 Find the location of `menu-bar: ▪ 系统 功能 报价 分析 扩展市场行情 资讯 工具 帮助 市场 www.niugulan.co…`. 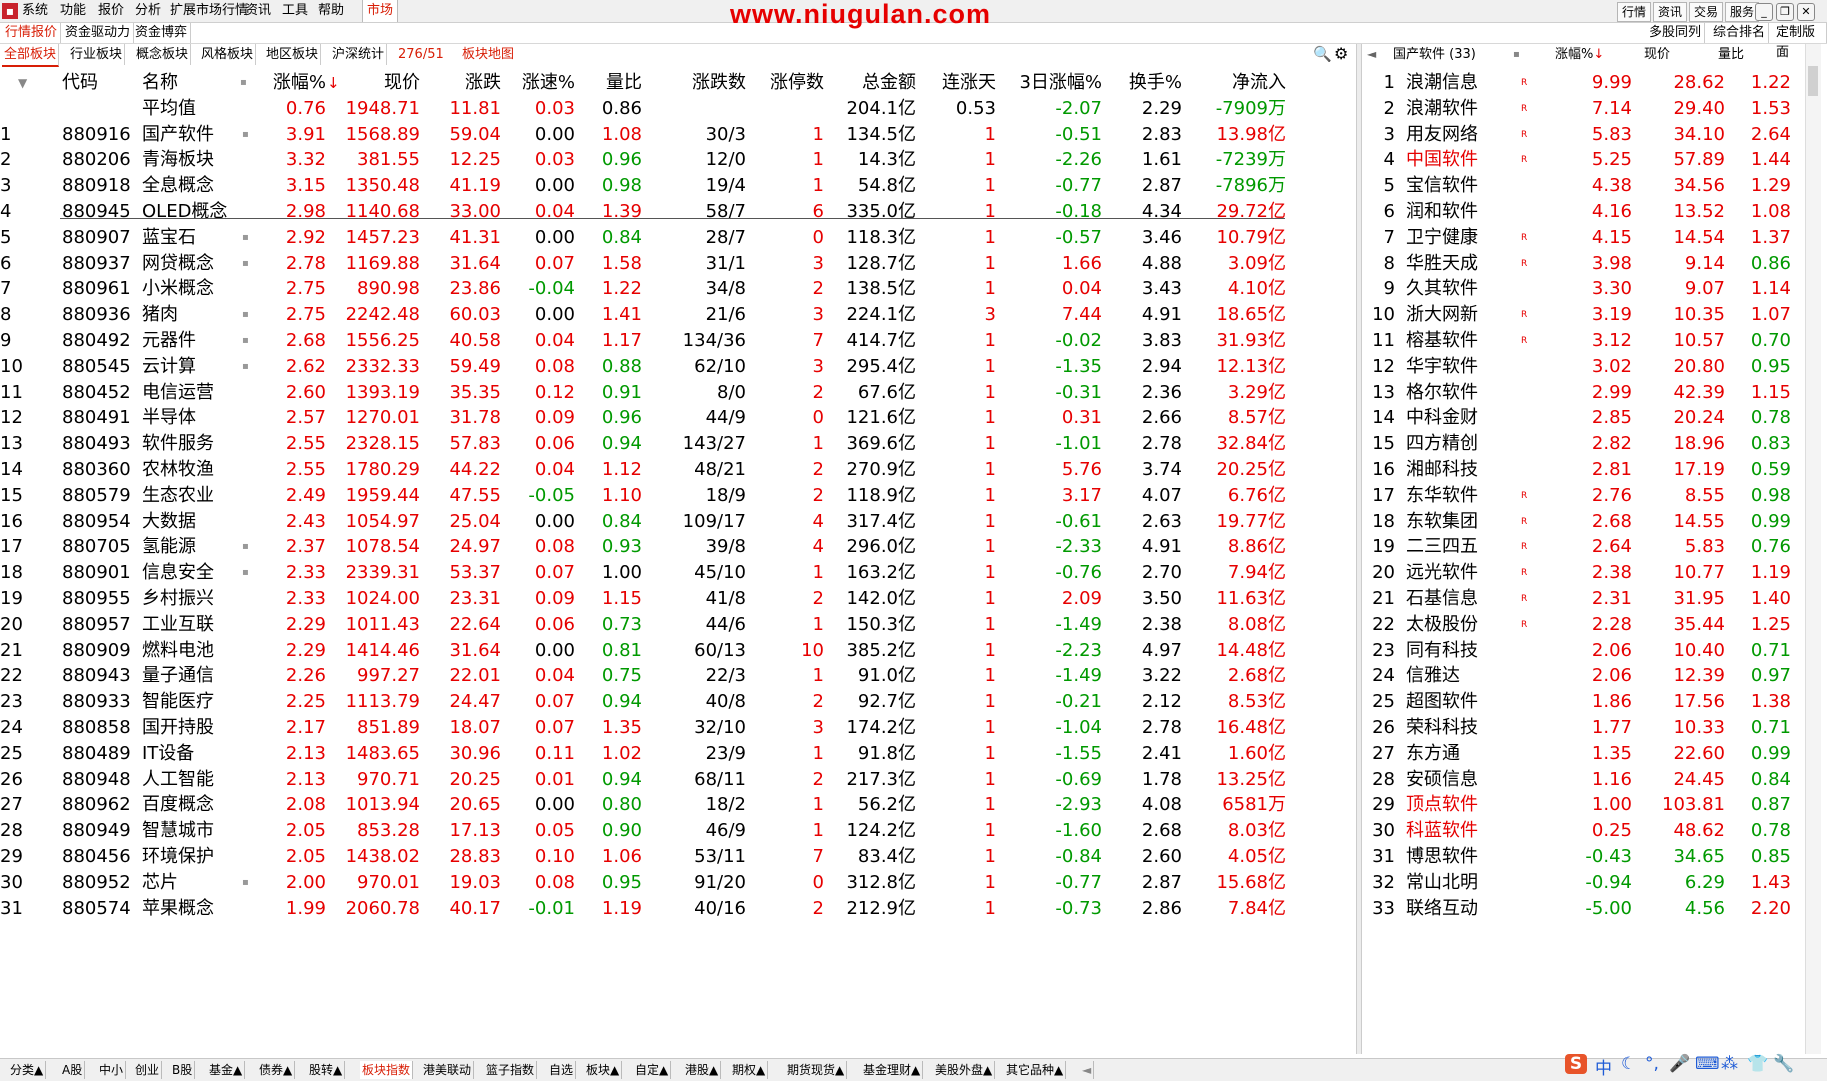

menu-bar: ▪ 系统 功能 报价 分析 扩展市场行情 资讯 工具 帮助 市场 www.niugulan.co… is located at coordinates (913, 14).